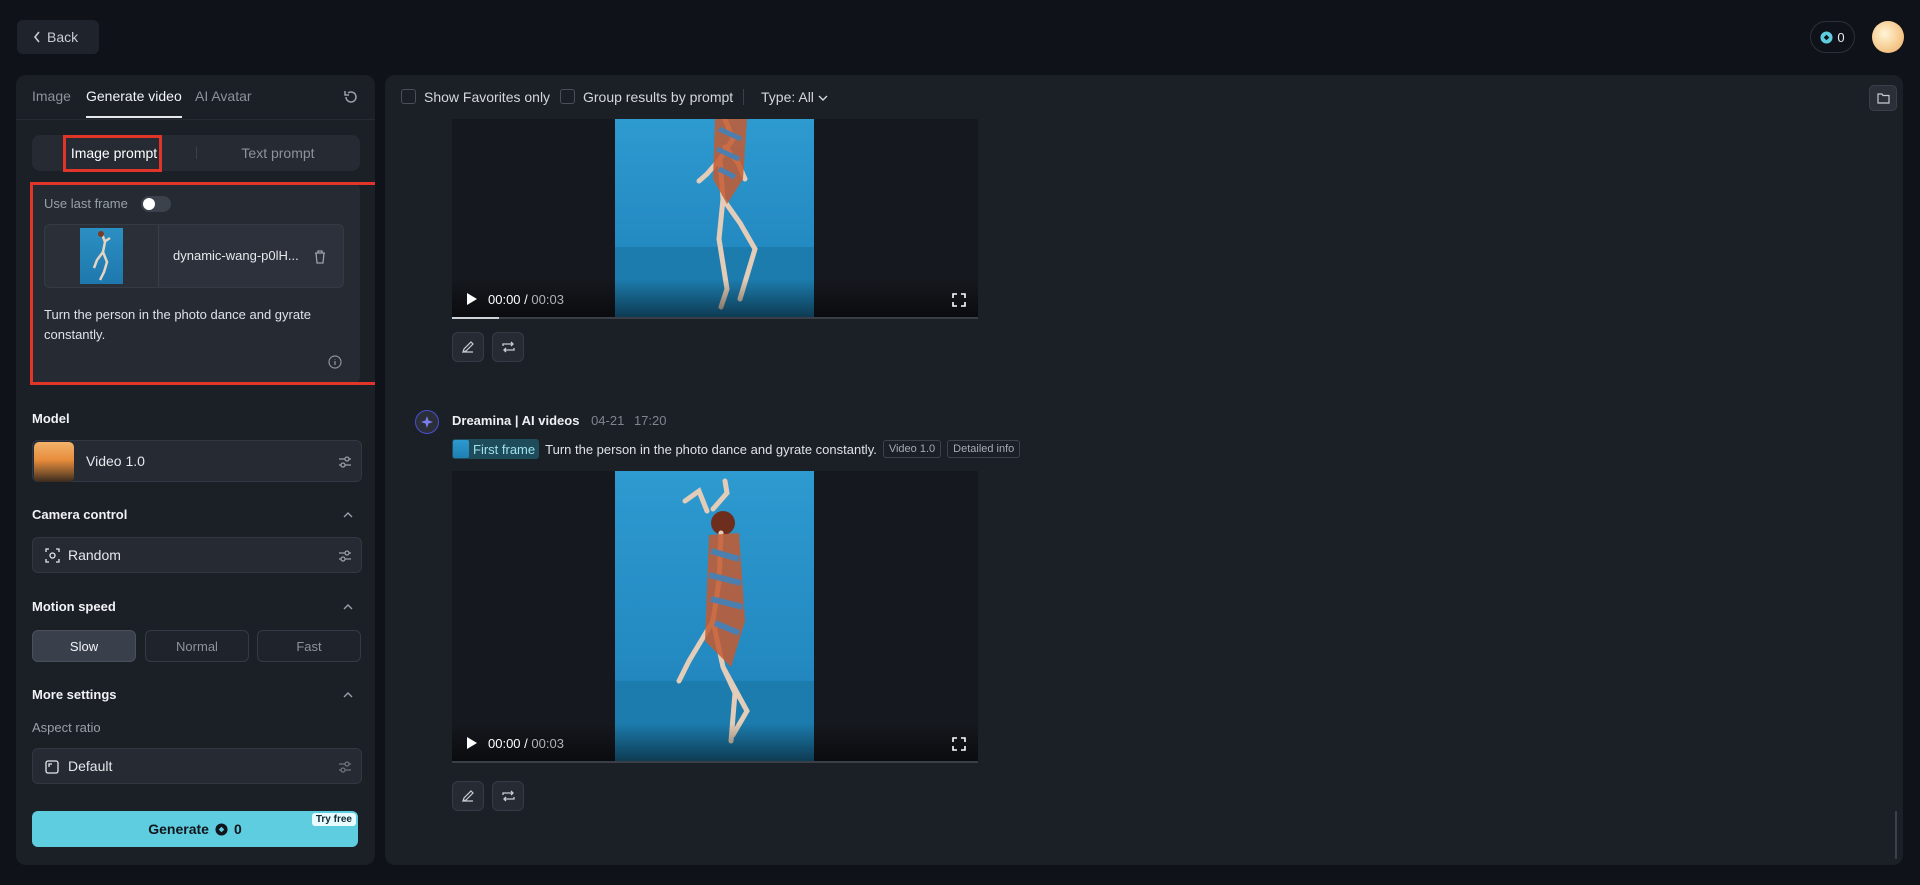  I want to click on chevron-down-icon, so click(823, 98).